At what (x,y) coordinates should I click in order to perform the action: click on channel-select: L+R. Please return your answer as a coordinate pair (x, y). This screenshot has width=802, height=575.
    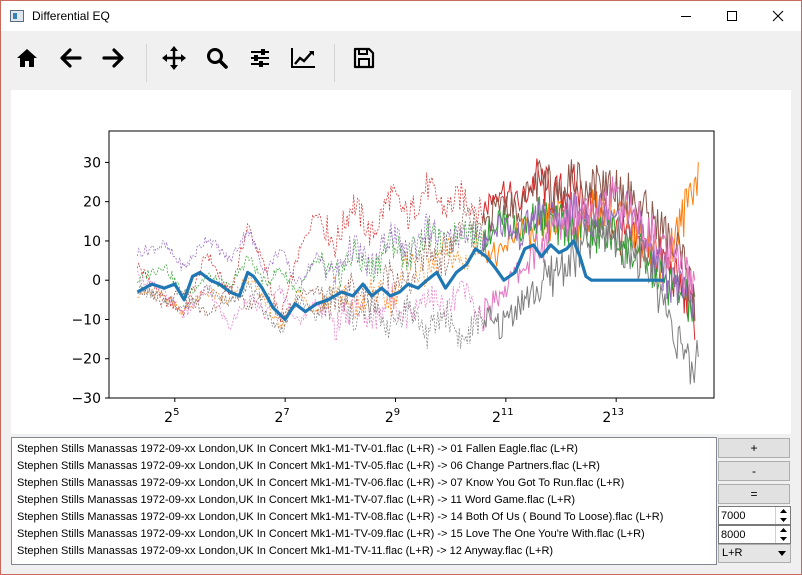
    Looking at the image, I should click on (754, 553).